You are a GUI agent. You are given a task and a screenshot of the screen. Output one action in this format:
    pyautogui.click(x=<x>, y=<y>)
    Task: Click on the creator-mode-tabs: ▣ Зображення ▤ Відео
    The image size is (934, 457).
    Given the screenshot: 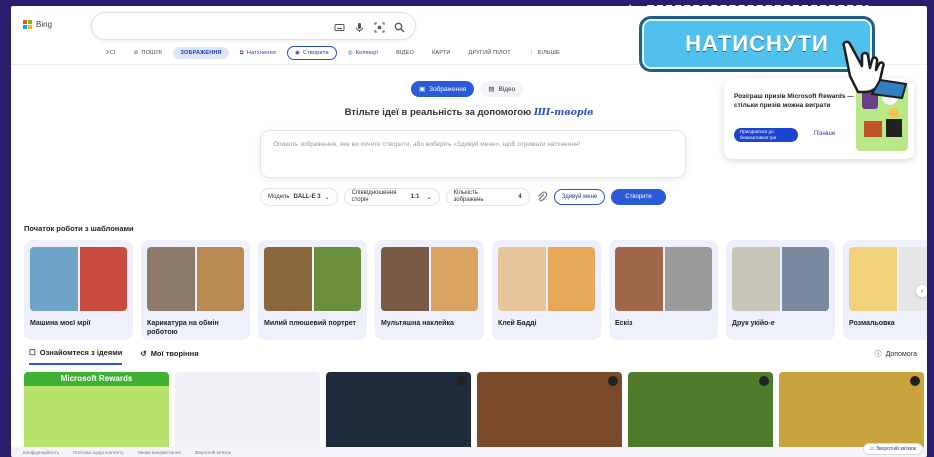 What is the action you would take?
    pyautogui.click(x=467, y=89)
    